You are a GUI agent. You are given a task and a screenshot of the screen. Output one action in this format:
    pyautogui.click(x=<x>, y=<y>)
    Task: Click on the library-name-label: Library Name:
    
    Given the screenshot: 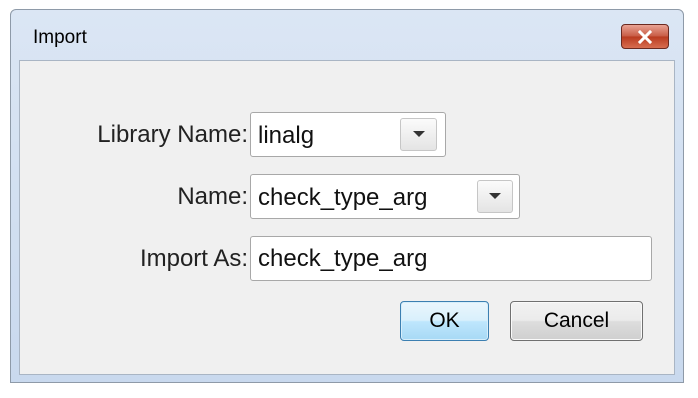 What is the action you would take?
    pyautogui.click(x=172, y=134)
    